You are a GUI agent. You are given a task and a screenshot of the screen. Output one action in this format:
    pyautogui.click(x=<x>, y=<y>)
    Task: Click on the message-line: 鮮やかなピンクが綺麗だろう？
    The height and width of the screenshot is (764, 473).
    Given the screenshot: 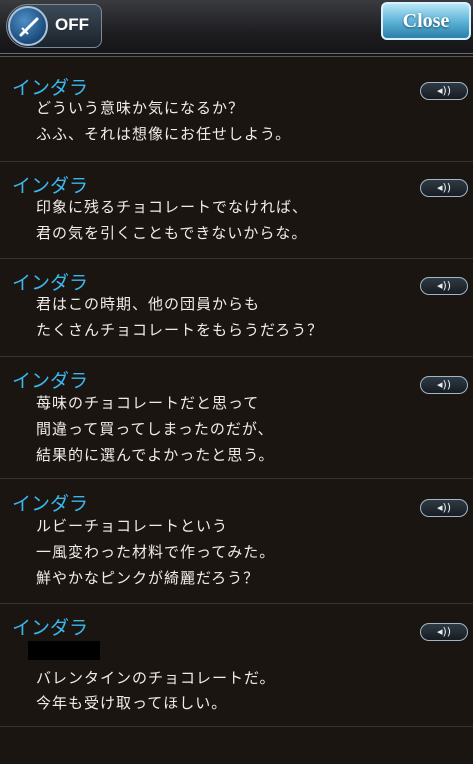 What is the action you would take?
    pyautogui.click(x=148, y=578)
    